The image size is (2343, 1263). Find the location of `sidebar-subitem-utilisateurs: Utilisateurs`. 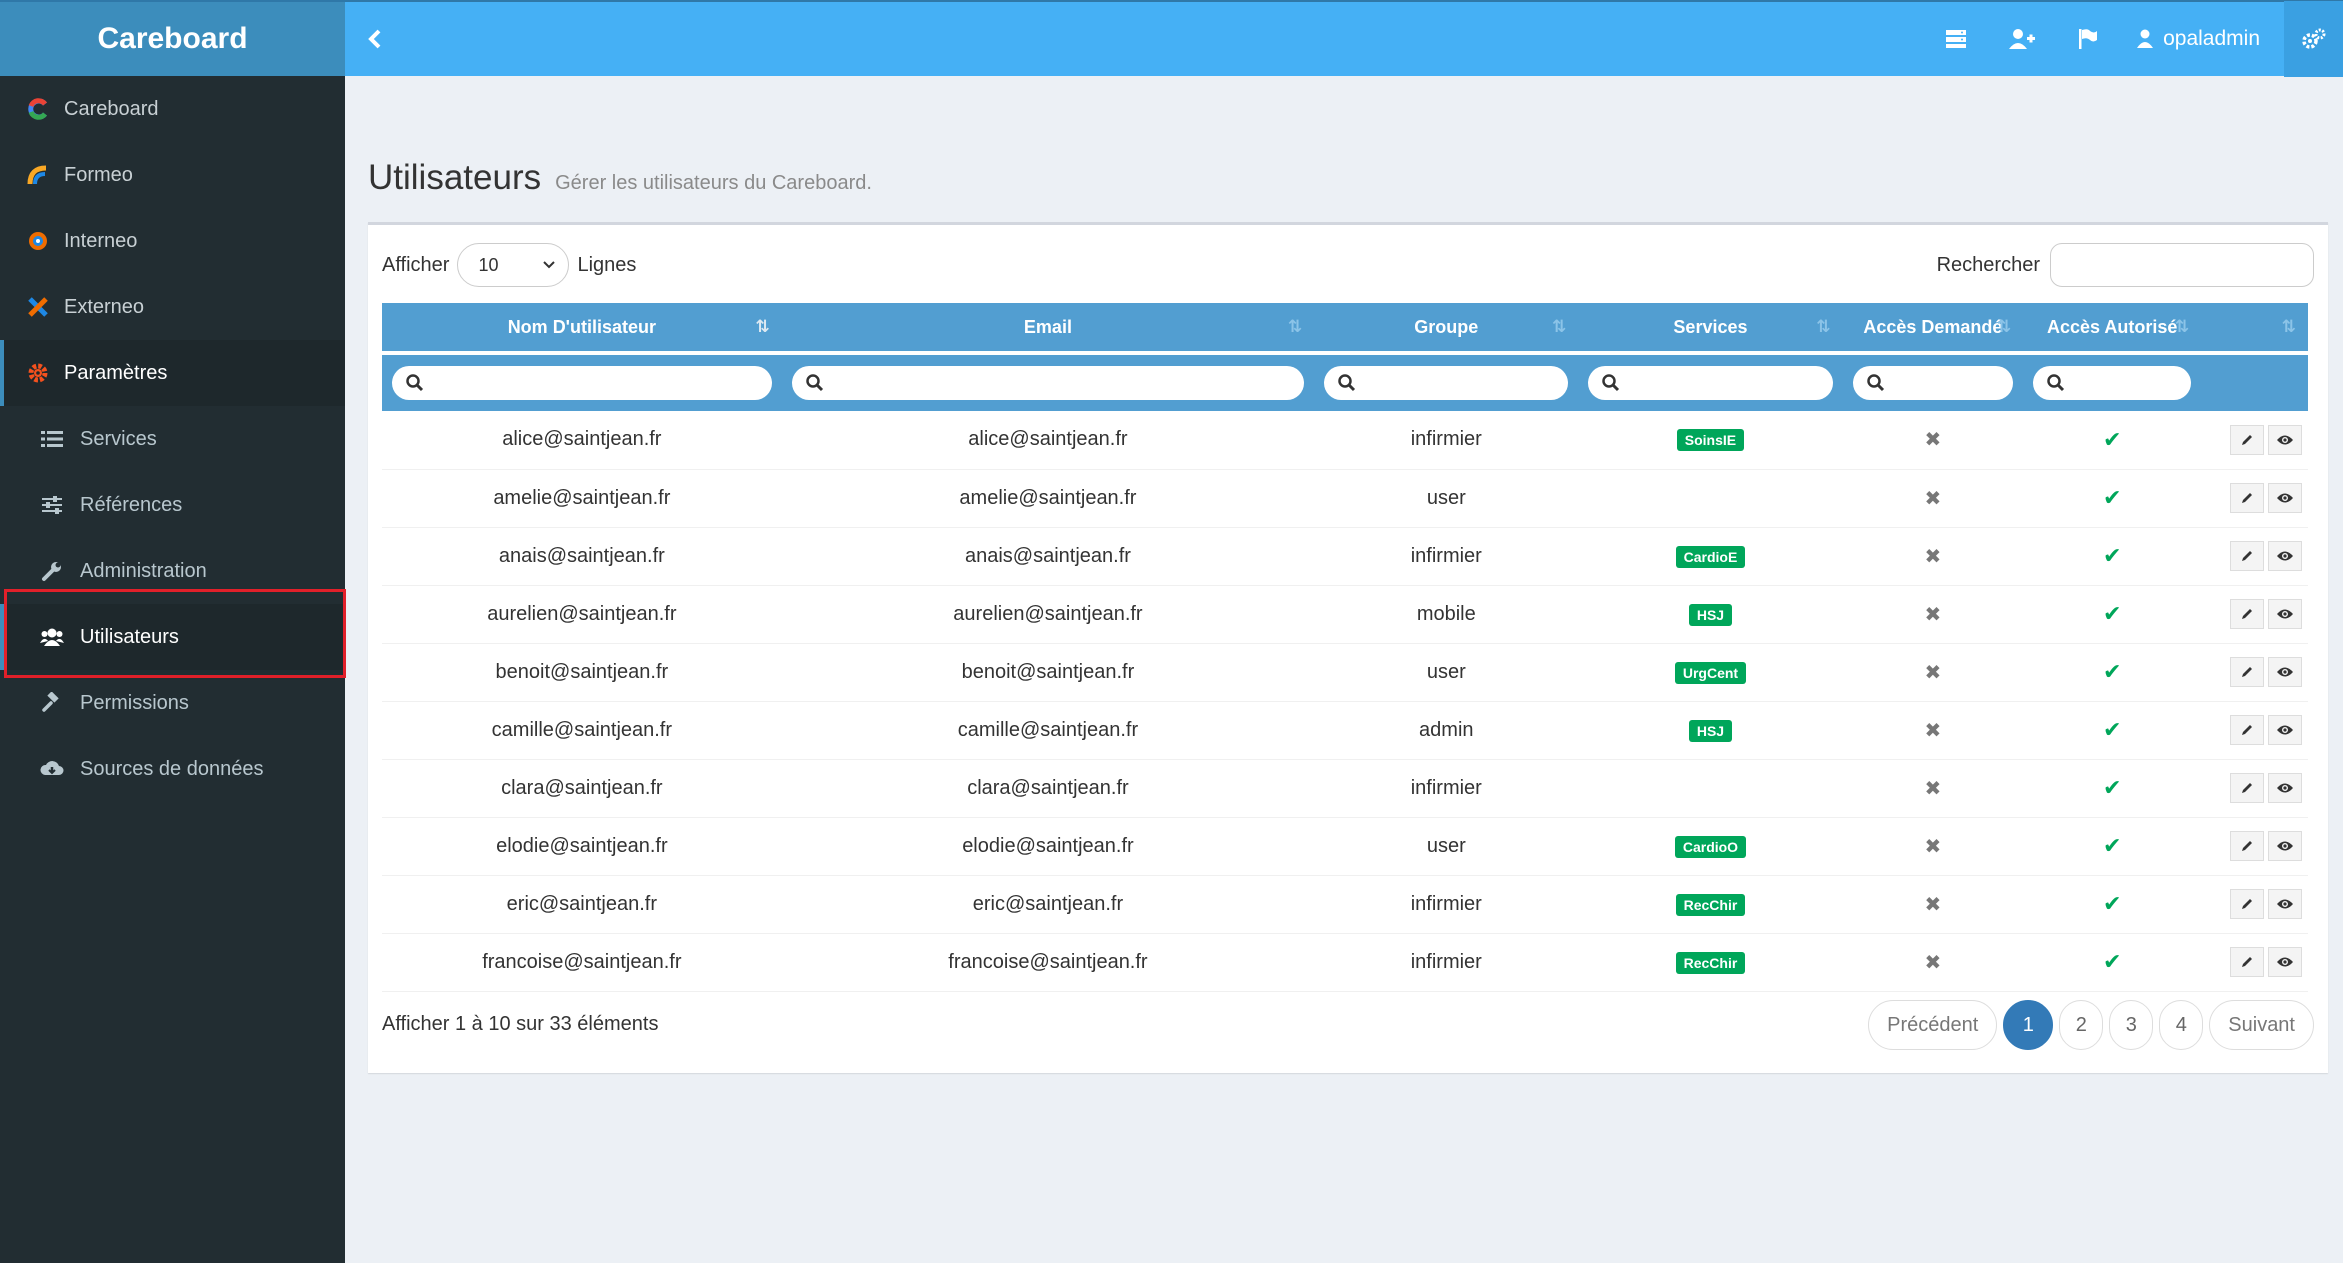

sidebar-subitem-utilisateurs: Utilisateurs is located at coordinates (172, 637).